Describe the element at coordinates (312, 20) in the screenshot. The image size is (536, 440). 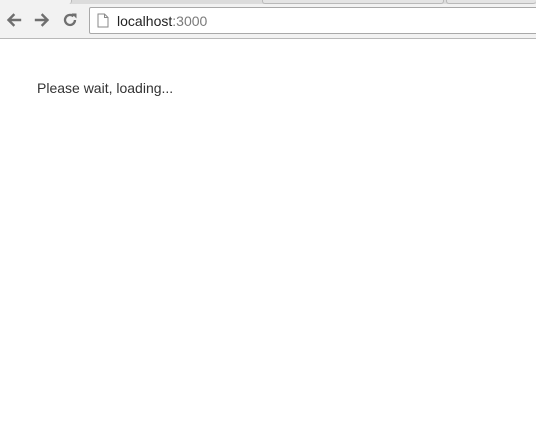
I see `address-bar: localhost:3000` at that location.